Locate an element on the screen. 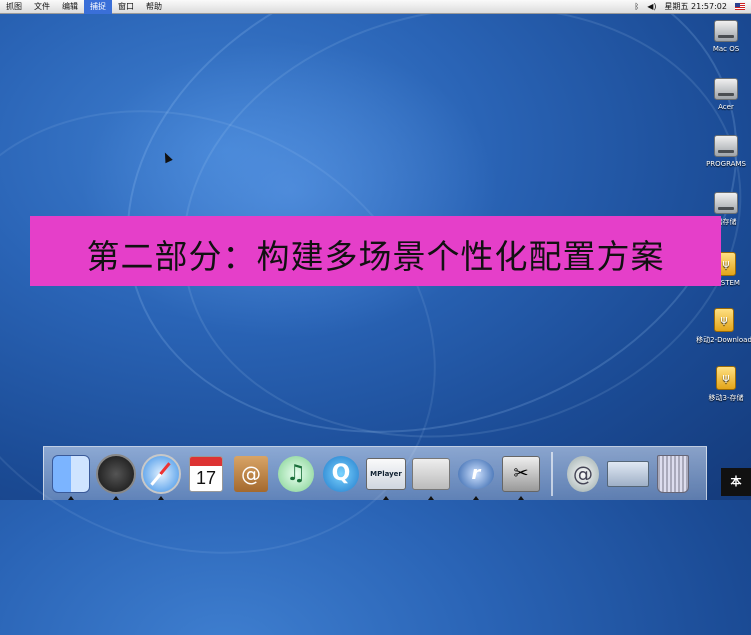 This screenshot has width=751, height=635. mplayer-icon: MPlayer is located at coordinates (386, 473).